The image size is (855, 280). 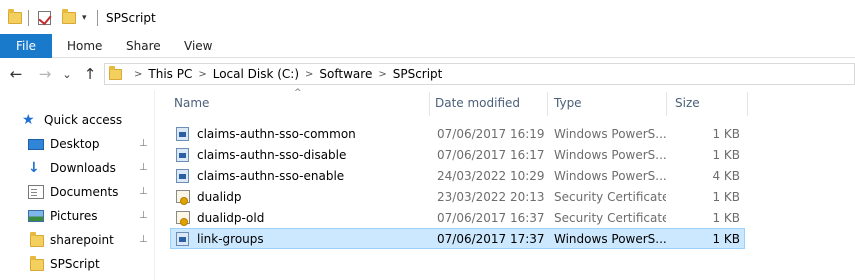 I want to click on documents-icon, so click(x=36, y=192).